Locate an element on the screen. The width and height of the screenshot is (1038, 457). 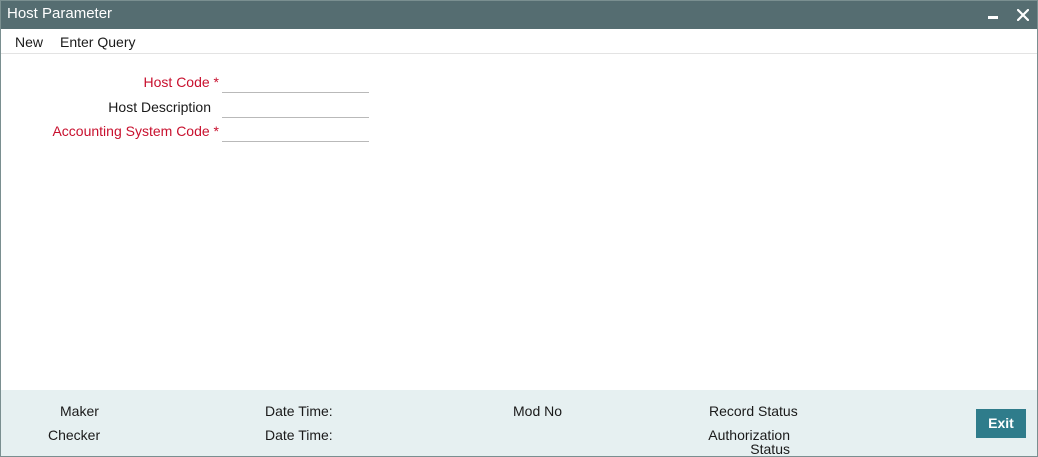
menu-new: New is located at coordinates (29, 42).